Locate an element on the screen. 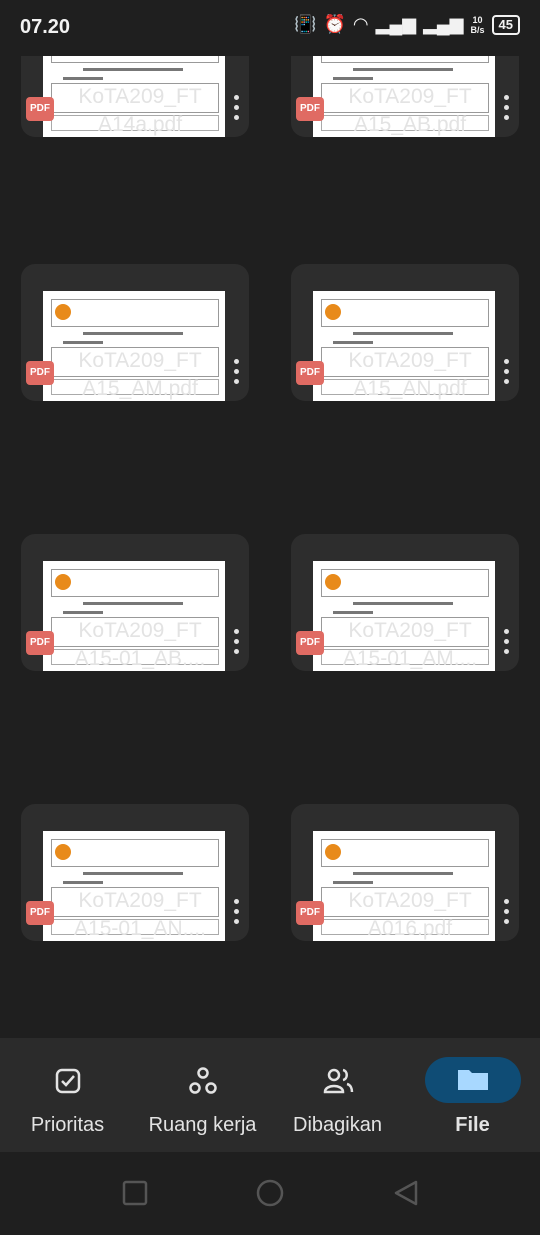 This screenshot has height=1235, width=540. home-button is located at coordinates (270, 1193).